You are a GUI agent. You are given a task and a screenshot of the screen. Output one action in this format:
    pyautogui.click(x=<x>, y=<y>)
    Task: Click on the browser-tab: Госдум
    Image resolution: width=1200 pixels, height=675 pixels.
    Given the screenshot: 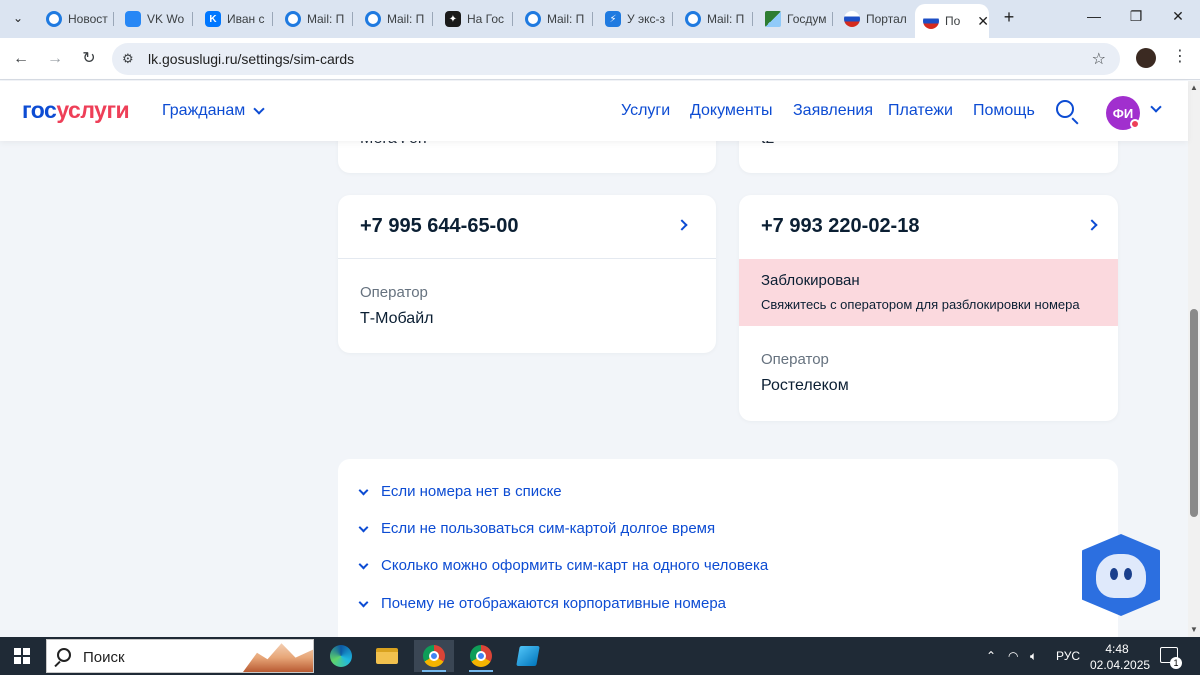 What is the action you would take?
    pyautogui.click(x=795, y=19)
    